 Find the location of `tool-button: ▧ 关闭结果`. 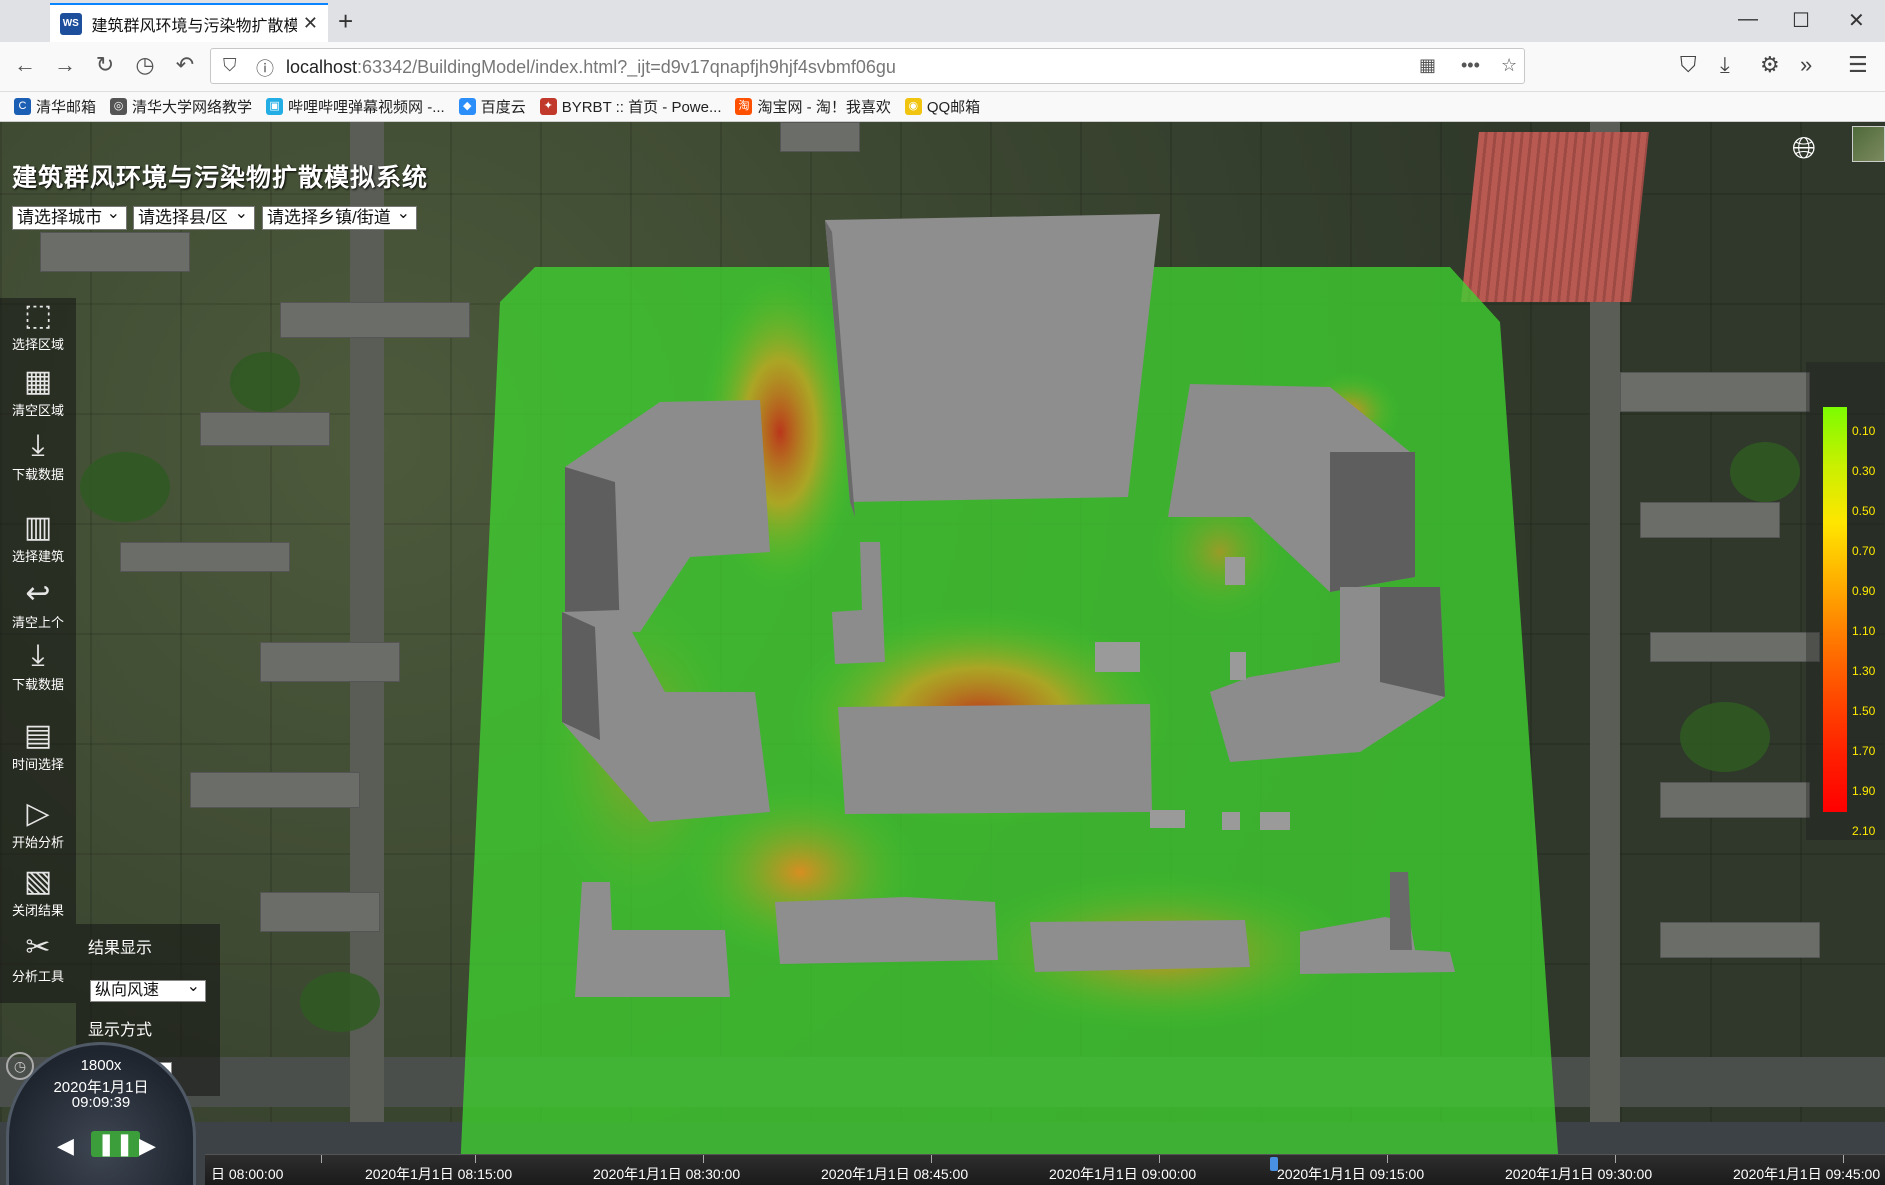

tool-button: ▧ 关闭结果 is located at coordinates (38, 891).